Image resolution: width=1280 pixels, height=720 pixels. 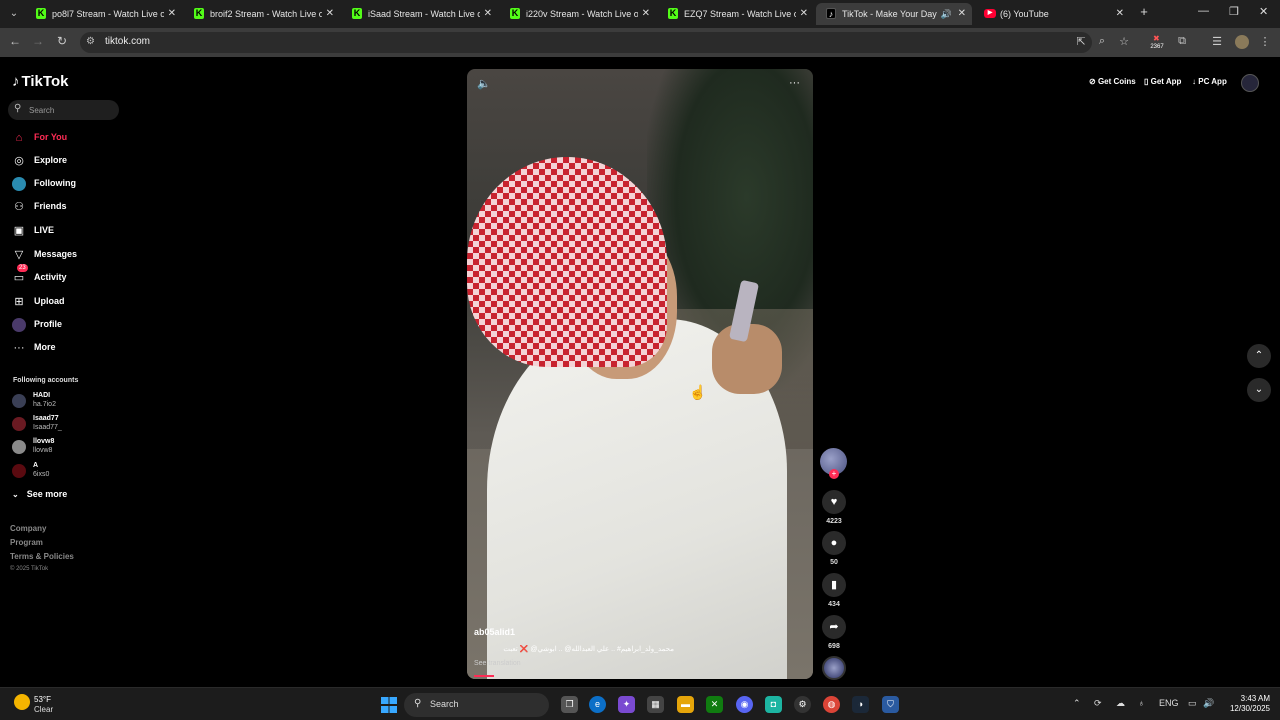 What do you see at coordinates (860, 704) in the screenshot?
I see `steam-icon: ◑` at bounding box center [860, 704].